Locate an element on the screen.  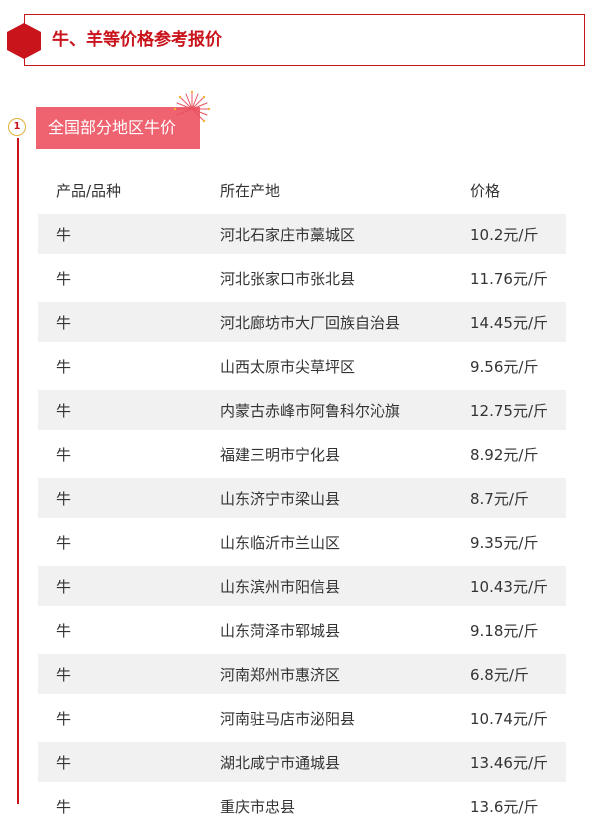
table-row: 牛 河南驻马店市泌阳县 10.74元/斤 is located at coordinates (302, 718).